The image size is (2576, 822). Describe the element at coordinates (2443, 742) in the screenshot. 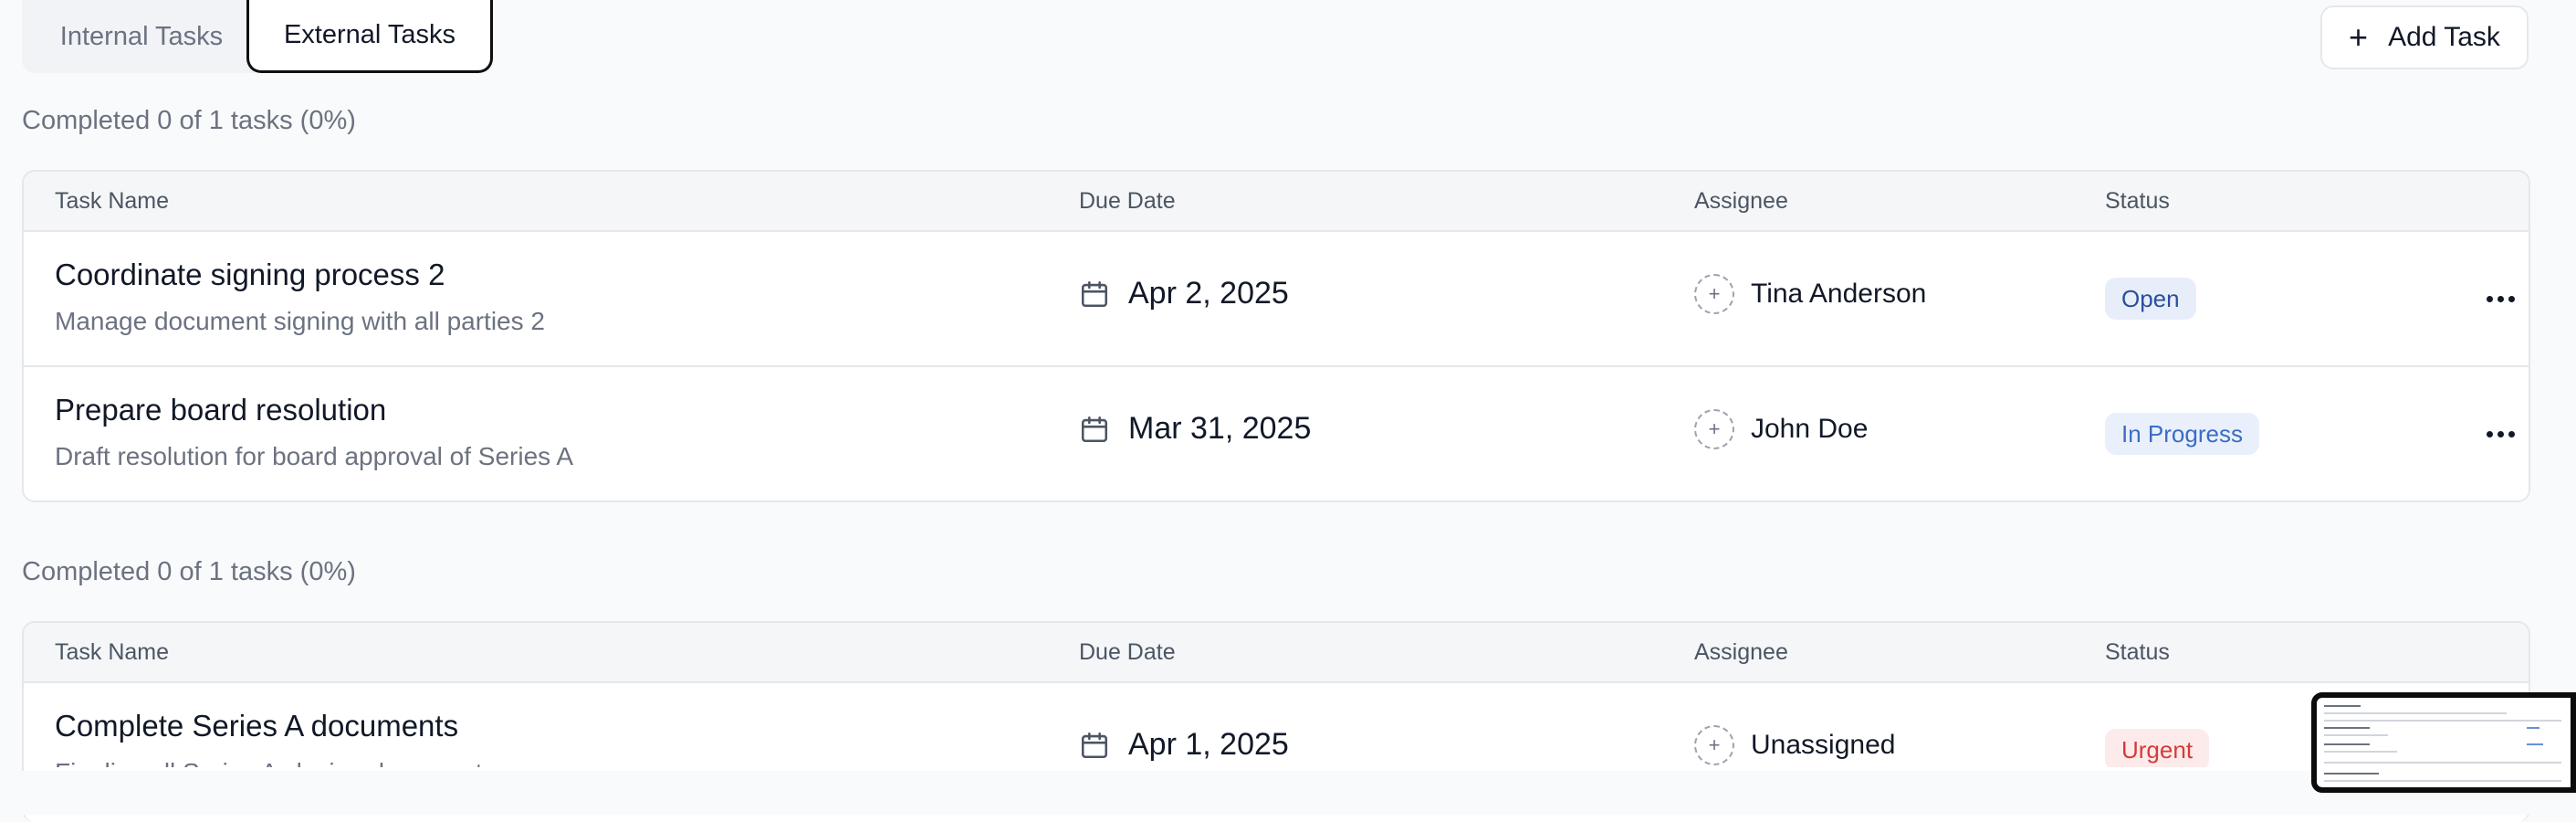

I see `page-thumbnail-preview` at that location.